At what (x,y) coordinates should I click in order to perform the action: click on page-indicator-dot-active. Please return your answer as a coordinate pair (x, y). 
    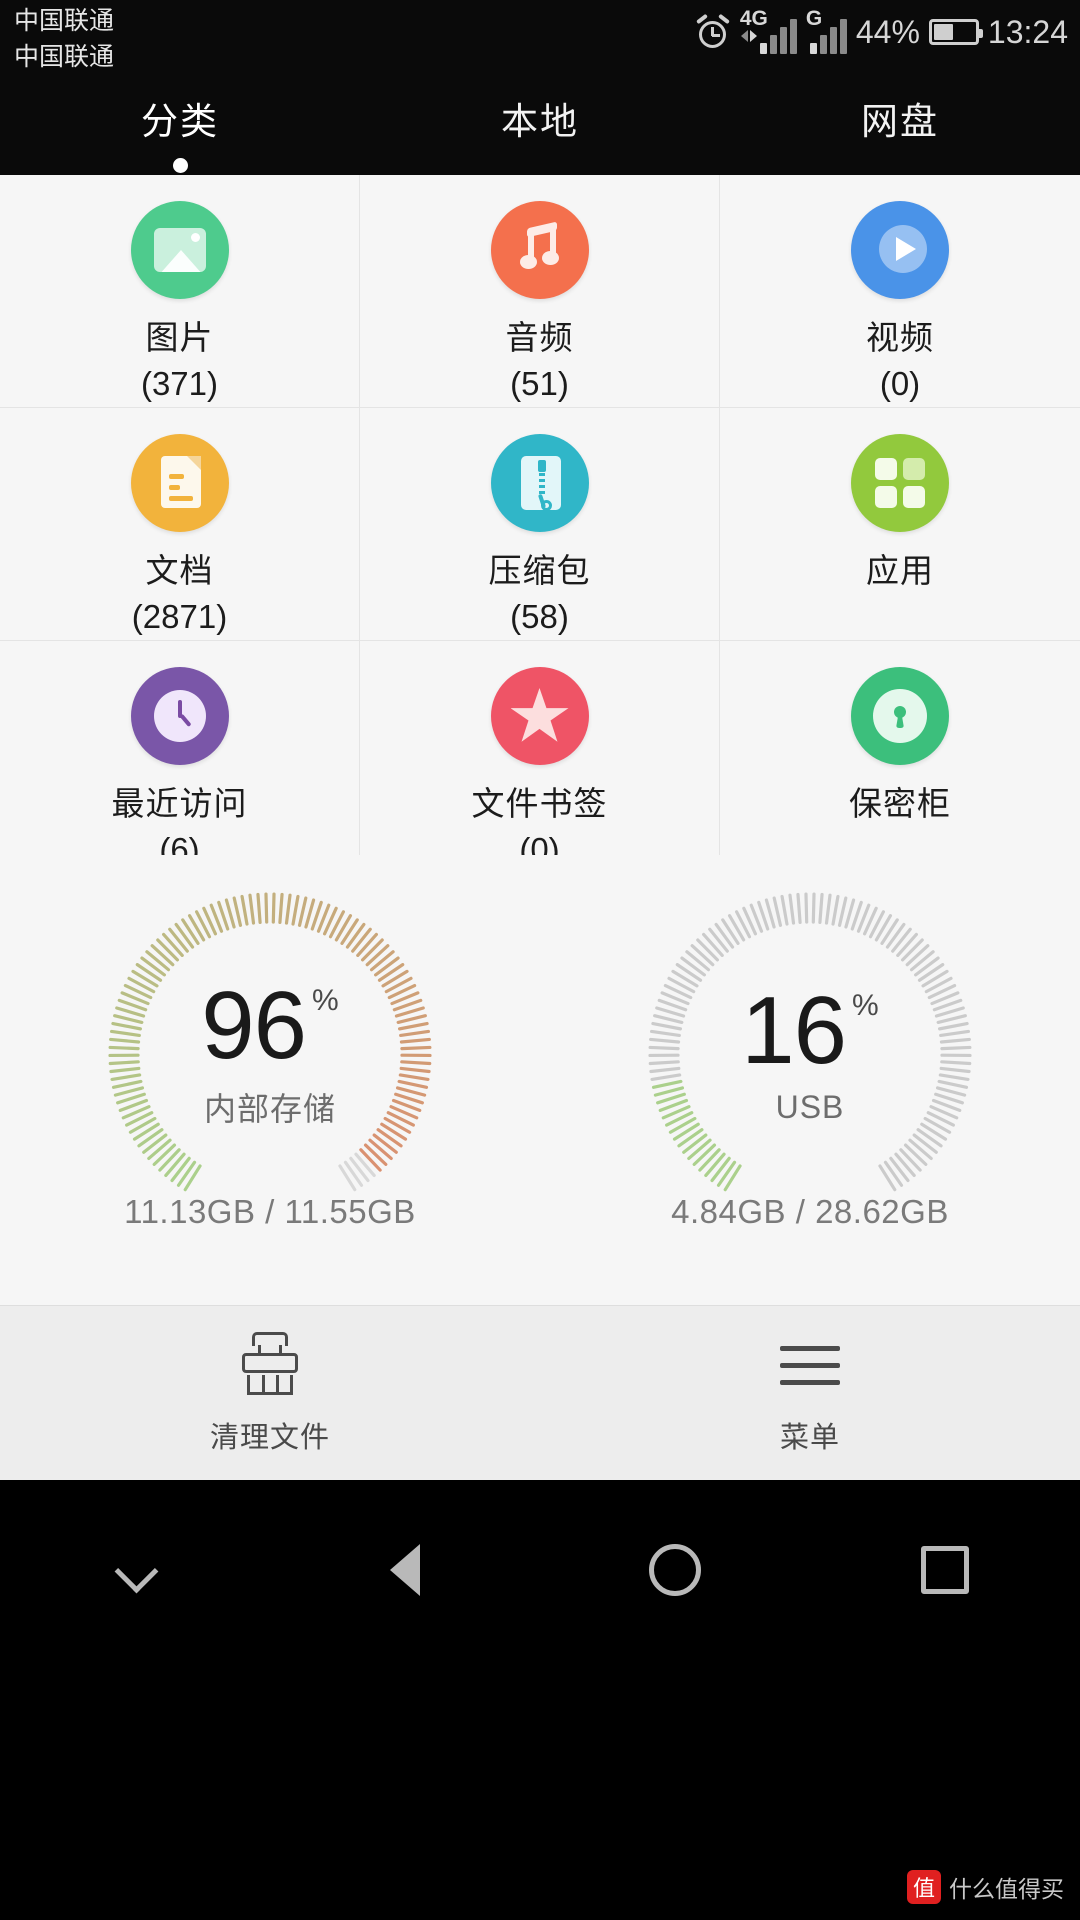
    Looking at the image, I should click on (180, 165).